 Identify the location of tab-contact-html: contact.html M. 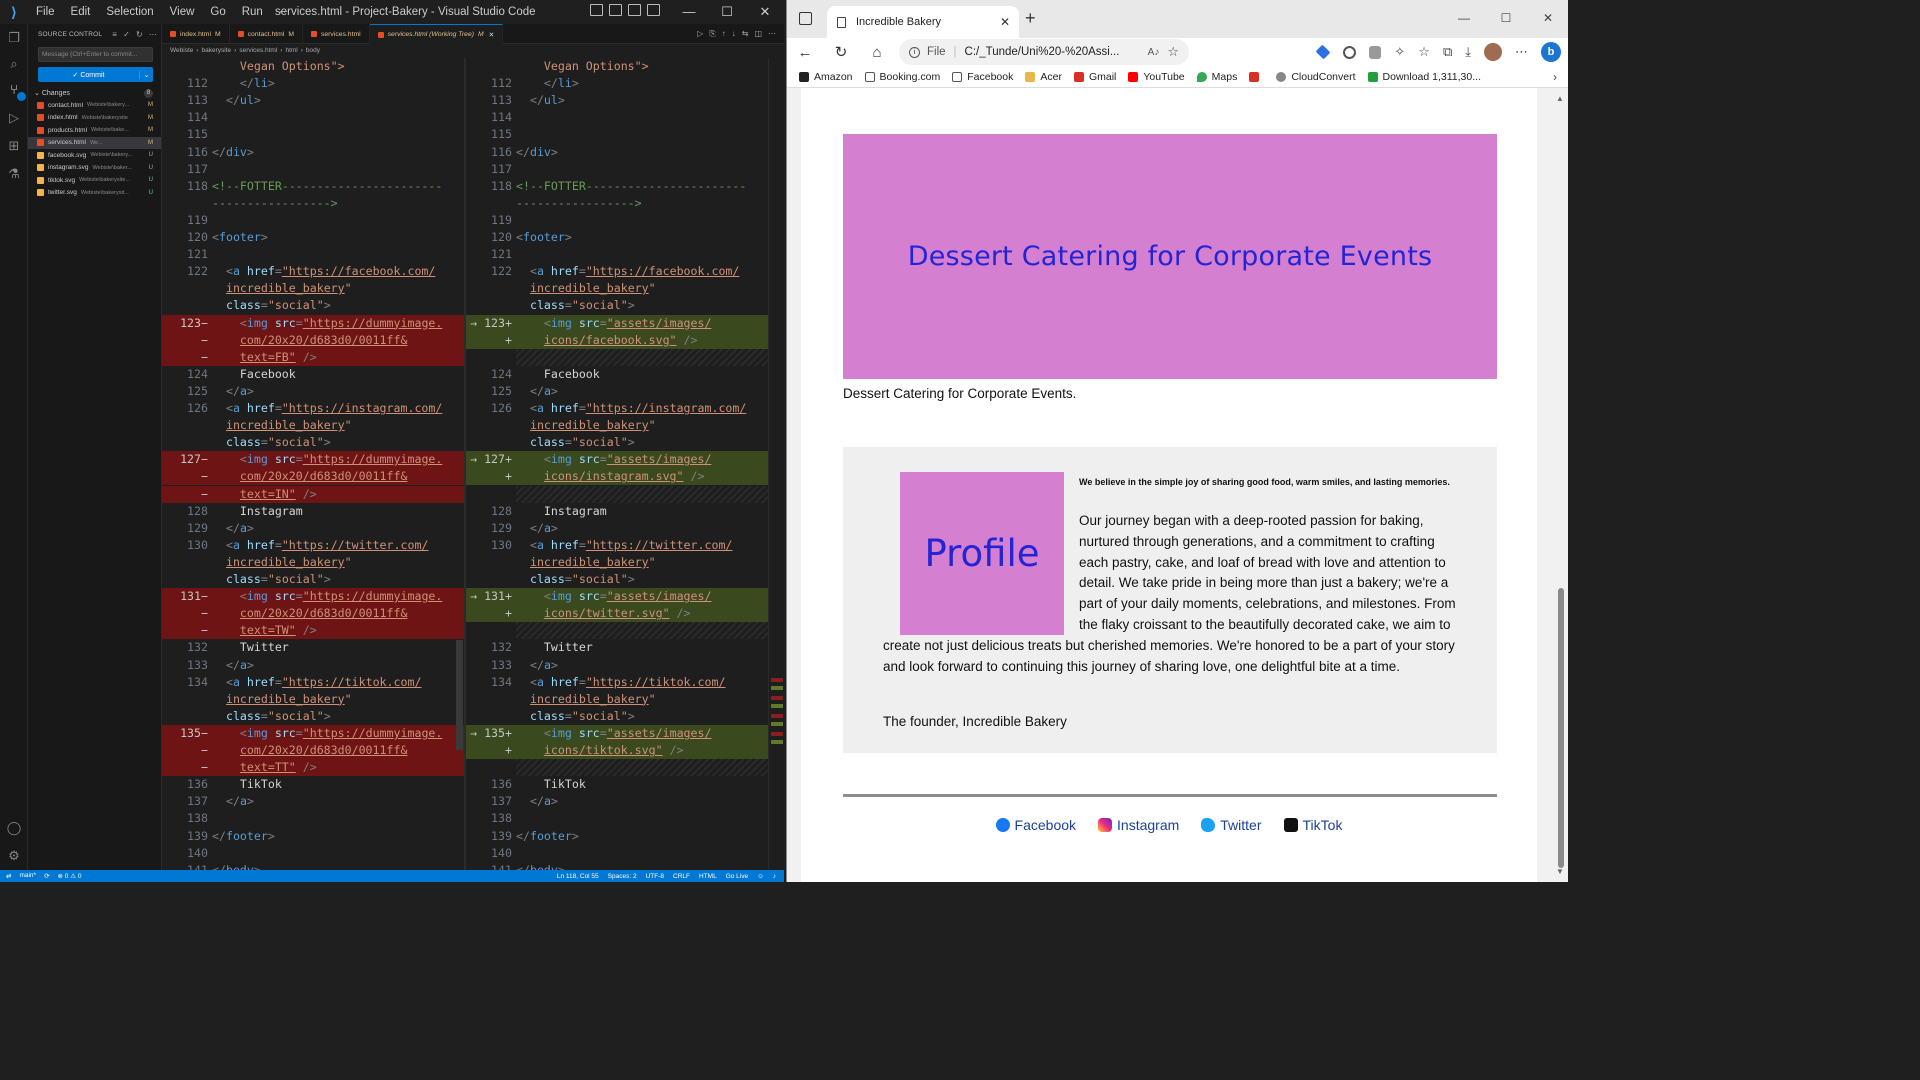
(266, 34).